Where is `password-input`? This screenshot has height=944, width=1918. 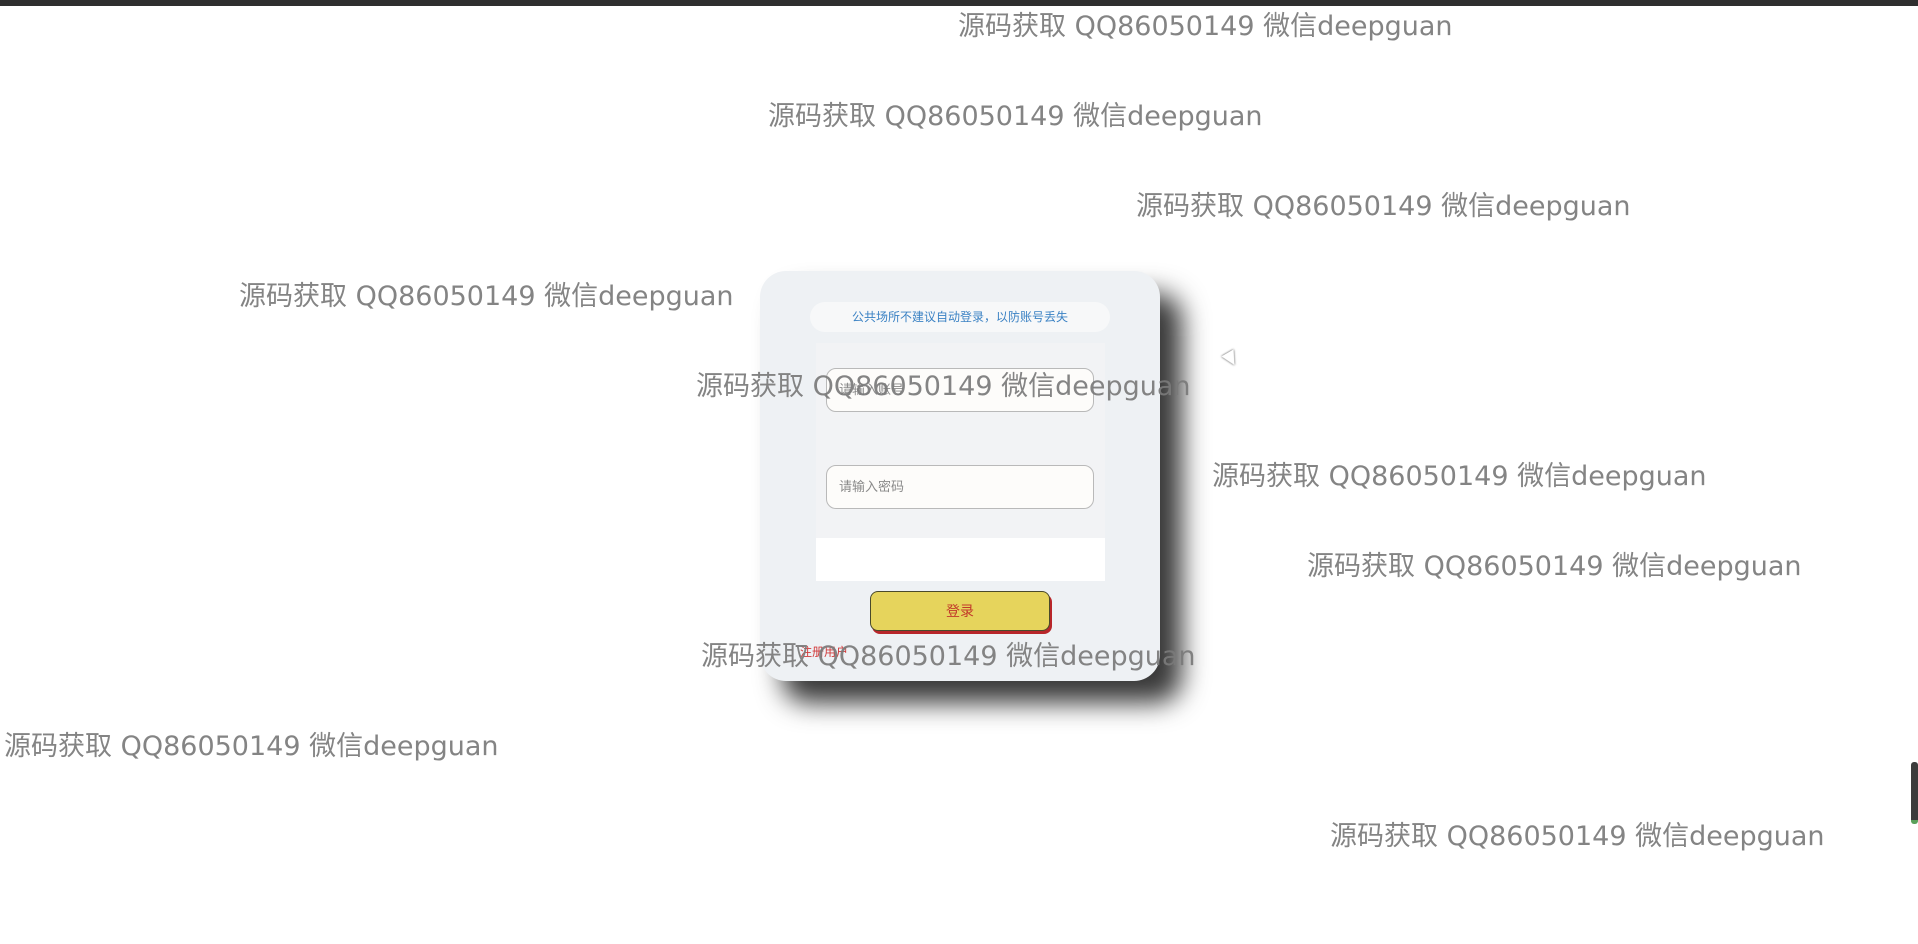 password-input is located at coordinates (960, 487).